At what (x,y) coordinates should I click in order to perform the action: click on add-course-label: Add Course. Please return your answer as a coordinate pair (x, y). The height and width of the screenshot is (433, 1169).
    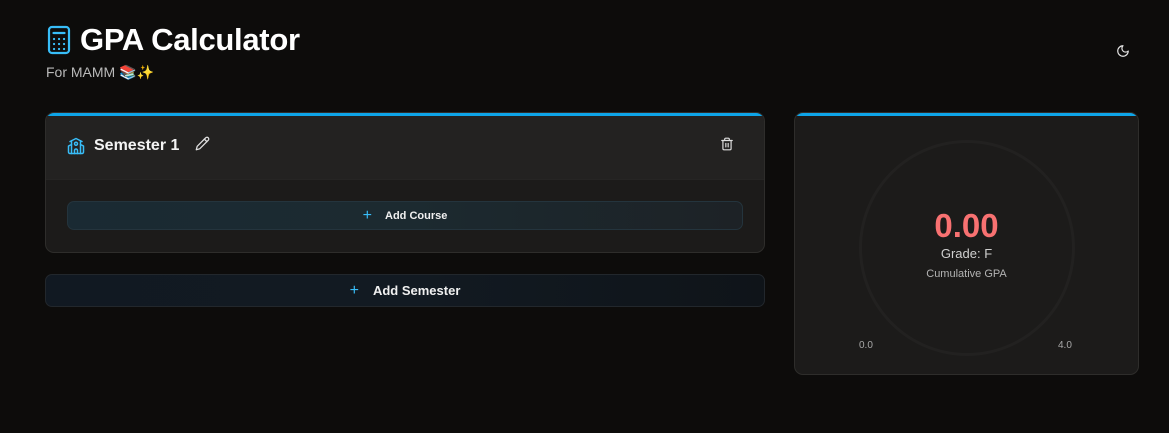
    Looking at the image, I should click on (416, 215).